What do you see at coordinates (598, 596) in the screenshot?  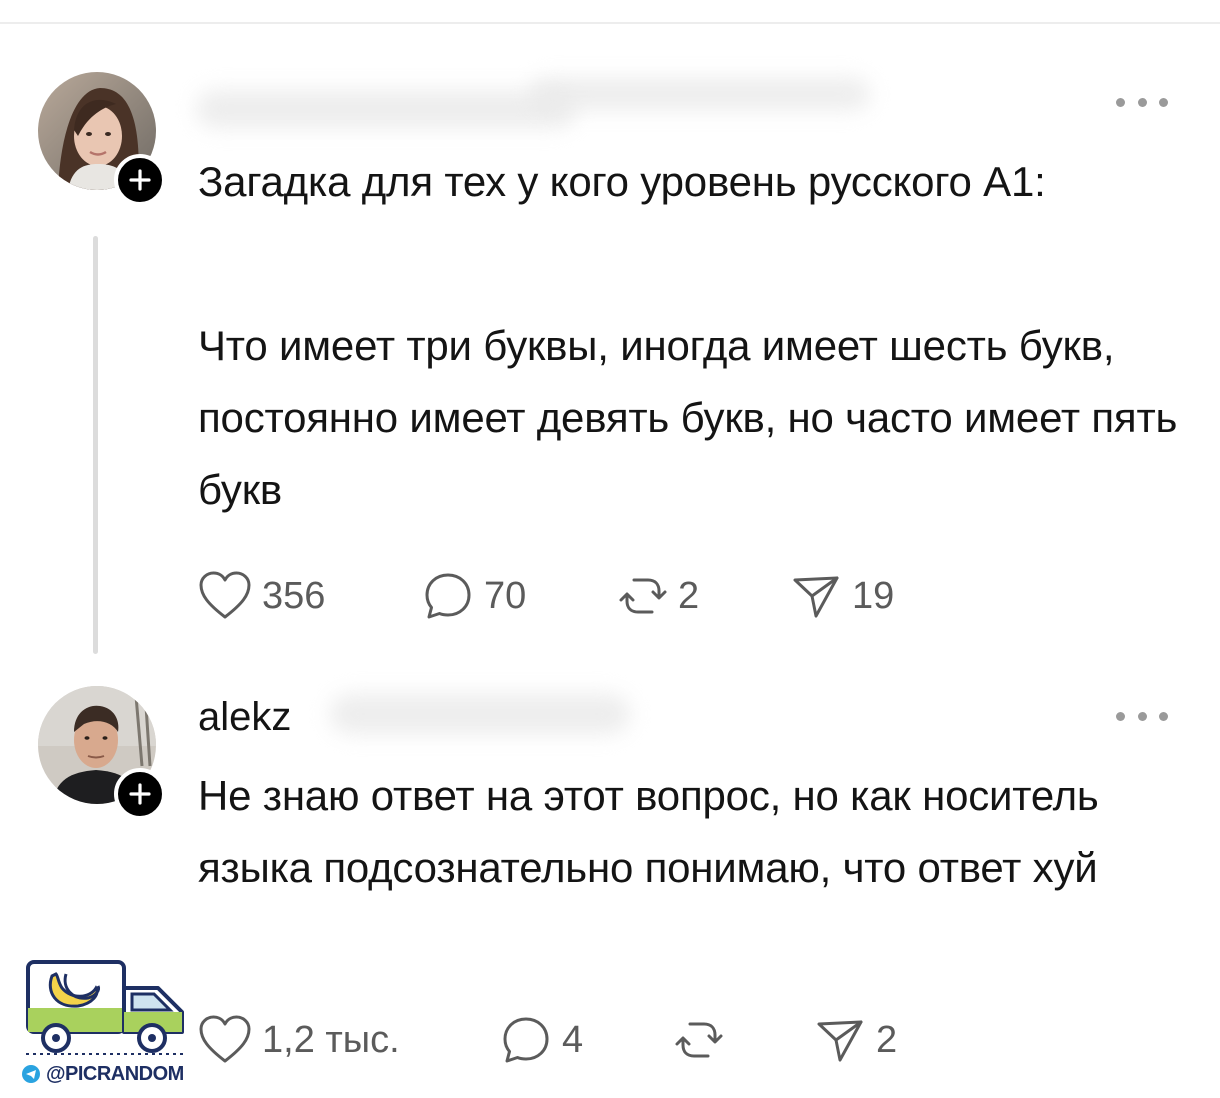 I see `post-actions: 356 70 2 19` at bounding box center [598, 596].